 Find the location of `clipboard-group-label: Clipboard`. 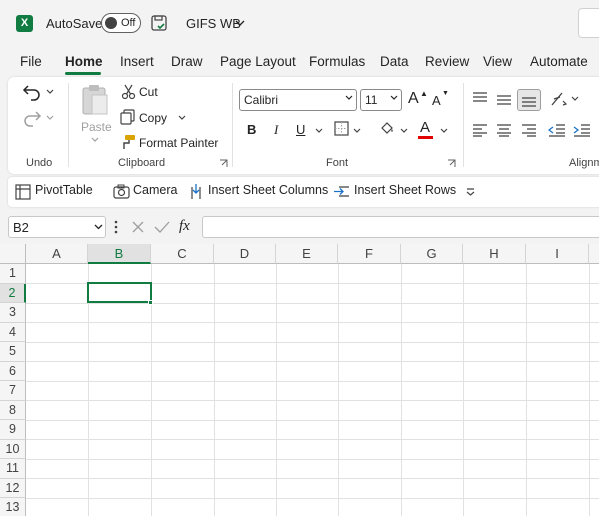

clipboard-group-label: Clipboard is located at coordinates (142, 163).